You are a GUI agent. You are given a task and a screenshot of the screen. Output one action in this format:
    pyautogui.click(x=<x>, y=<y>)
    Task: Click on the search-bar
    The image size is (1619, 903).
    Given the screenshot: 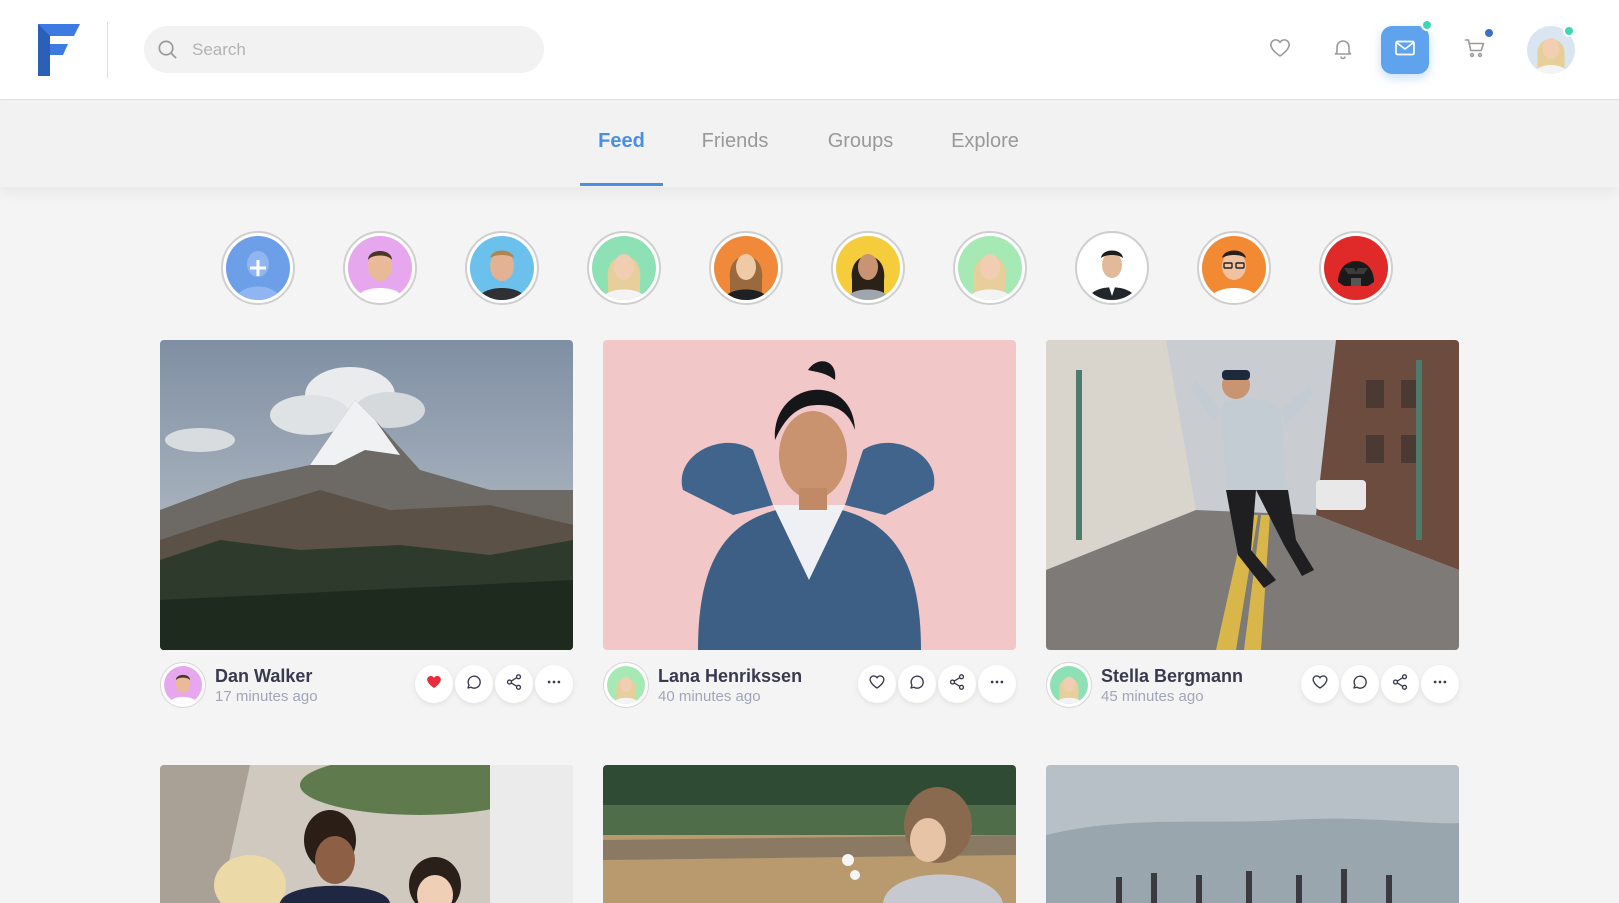 What is the action you would take?
    pyautogui.click(x=344, y=49)
    